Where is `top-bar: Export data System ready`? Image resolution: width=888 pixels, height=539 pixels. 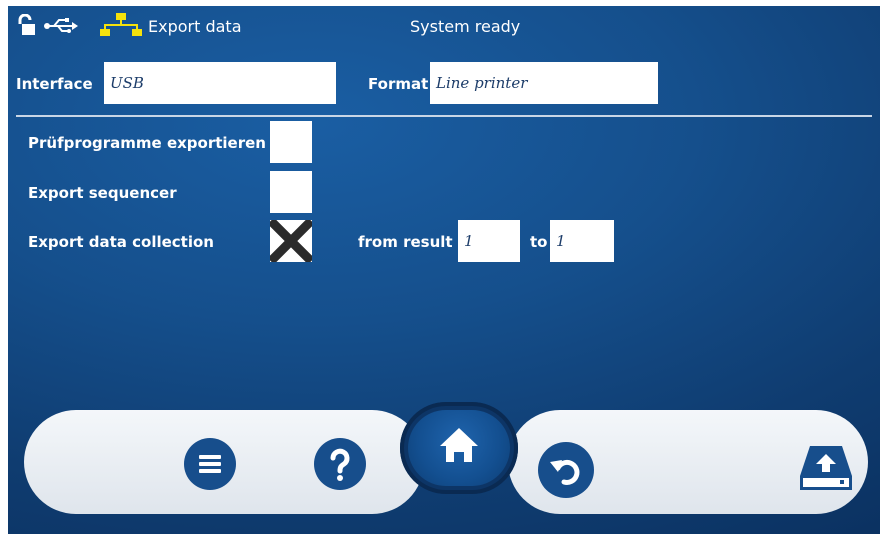
top-bar: Export data System ready is located at coordinates (444, 26).